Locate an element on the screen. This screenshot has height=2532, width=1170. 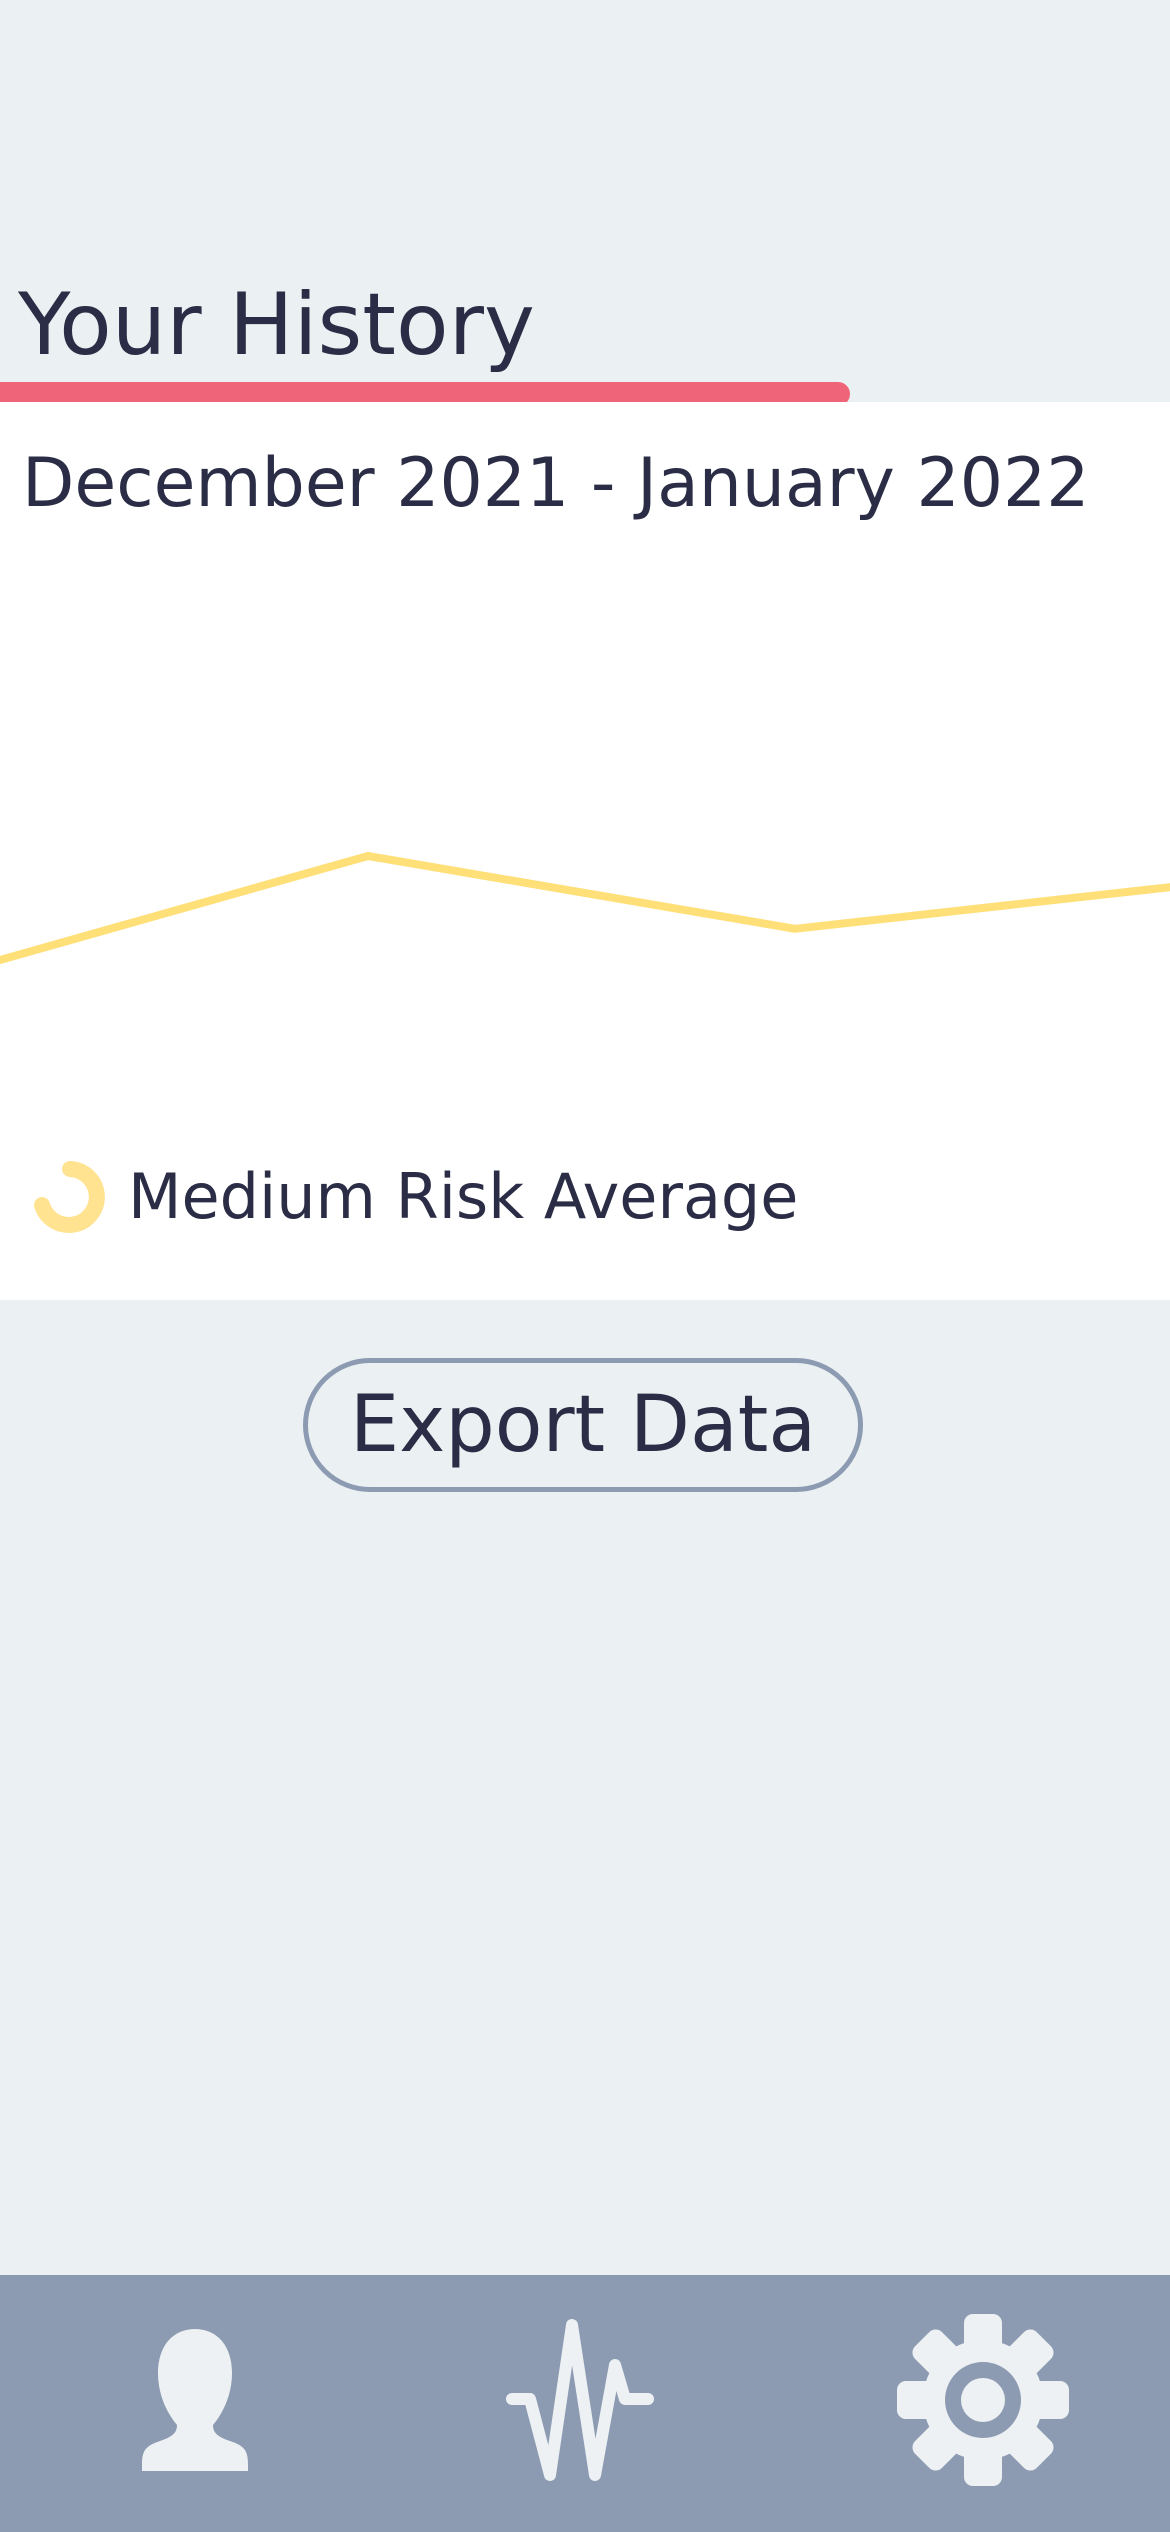
page-title: Your History is located at coordinates (276, 325).